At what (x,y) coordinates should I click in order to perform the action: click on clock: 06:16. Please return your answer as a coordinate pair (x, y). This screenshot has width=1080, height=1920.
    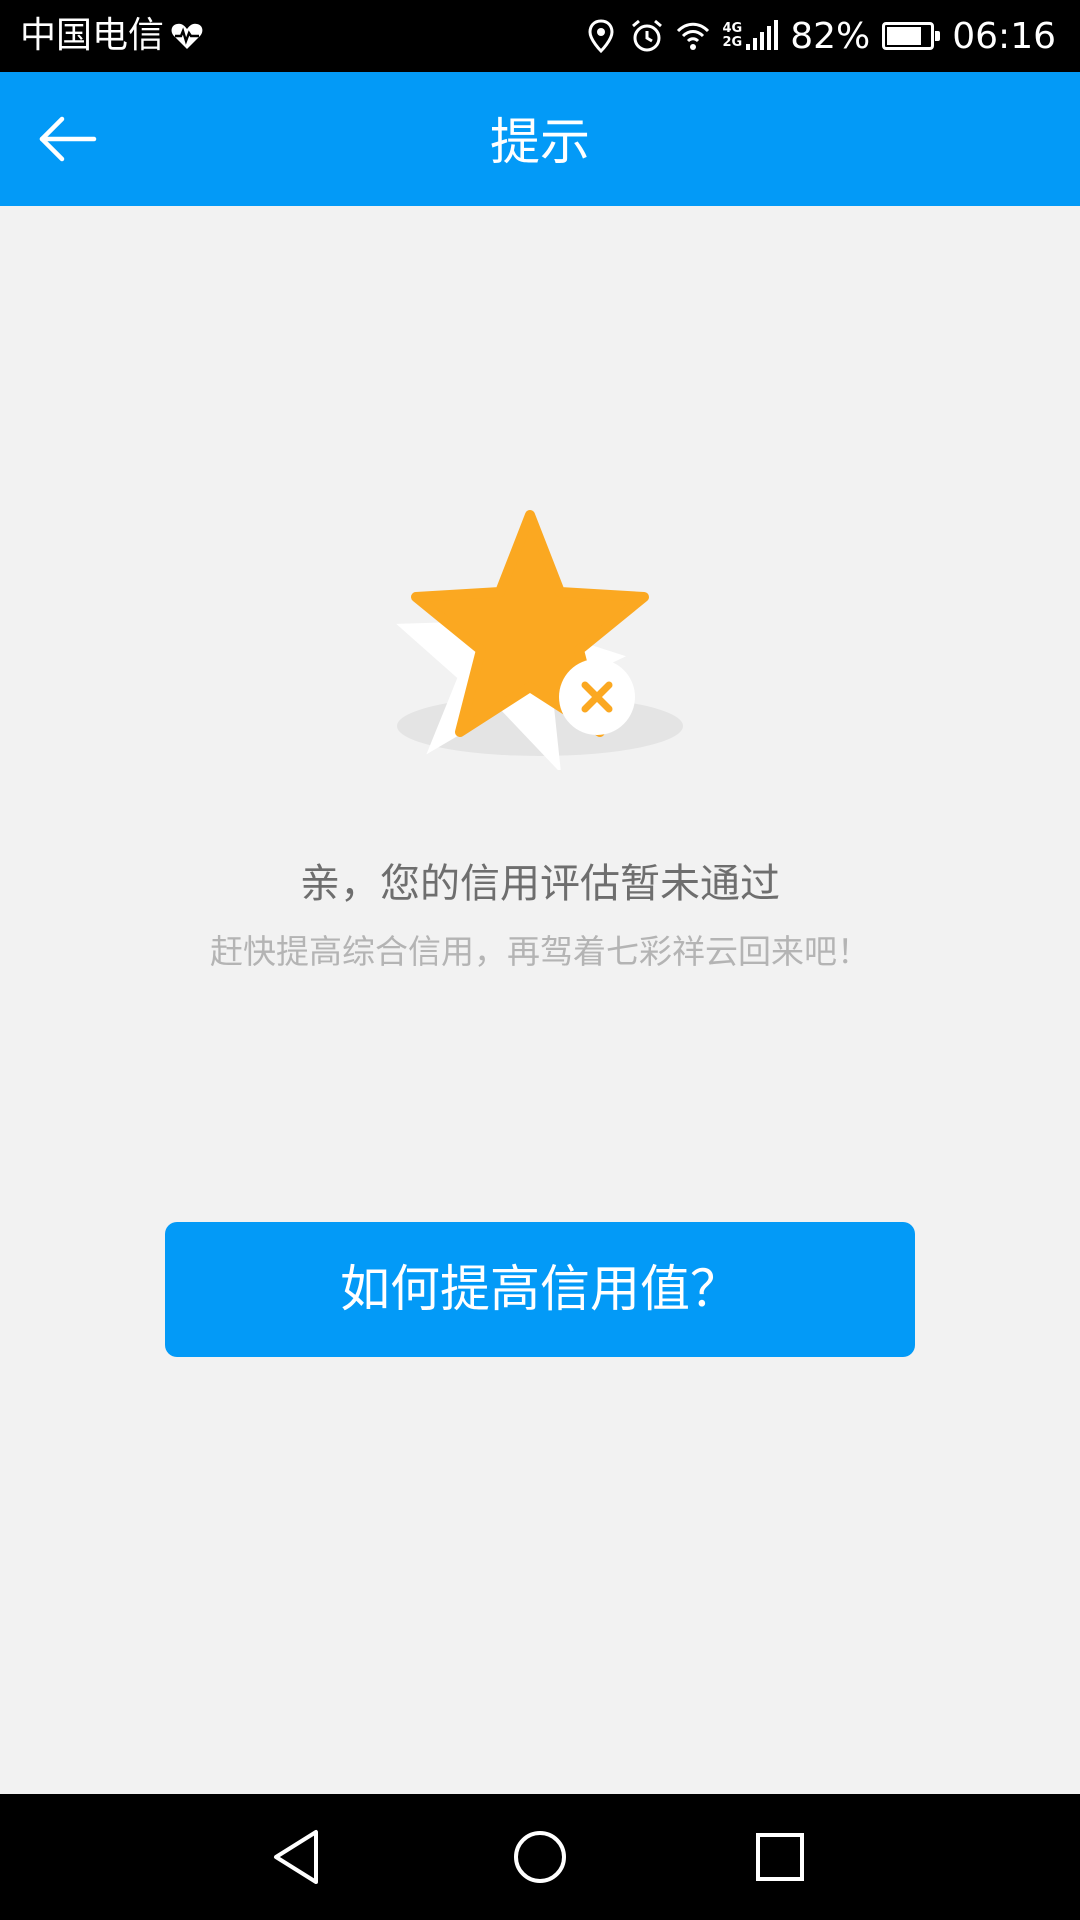
    Looking at the image, I should click on (1004, 36).